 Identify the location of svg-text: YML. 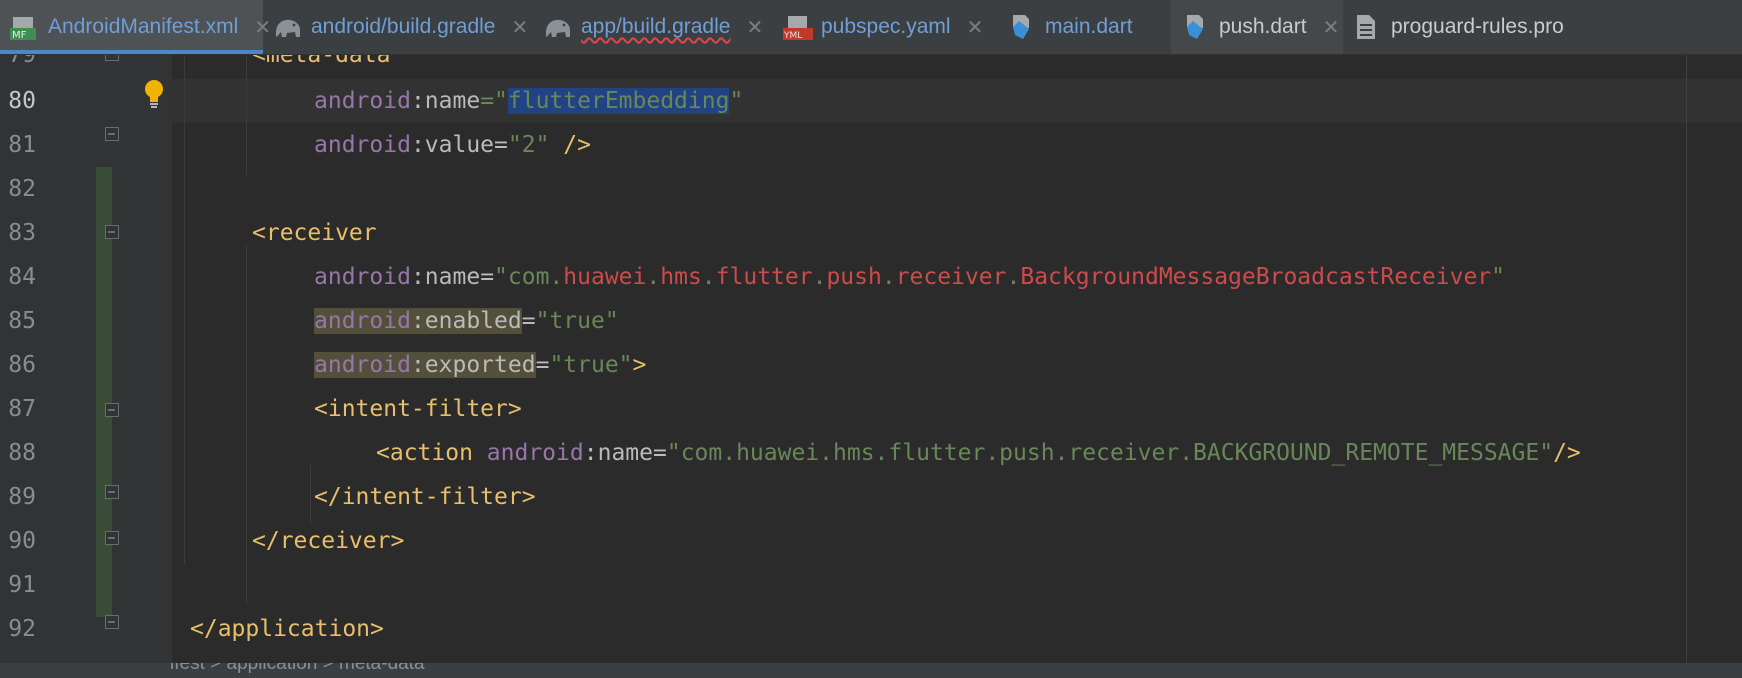
(792, 36).